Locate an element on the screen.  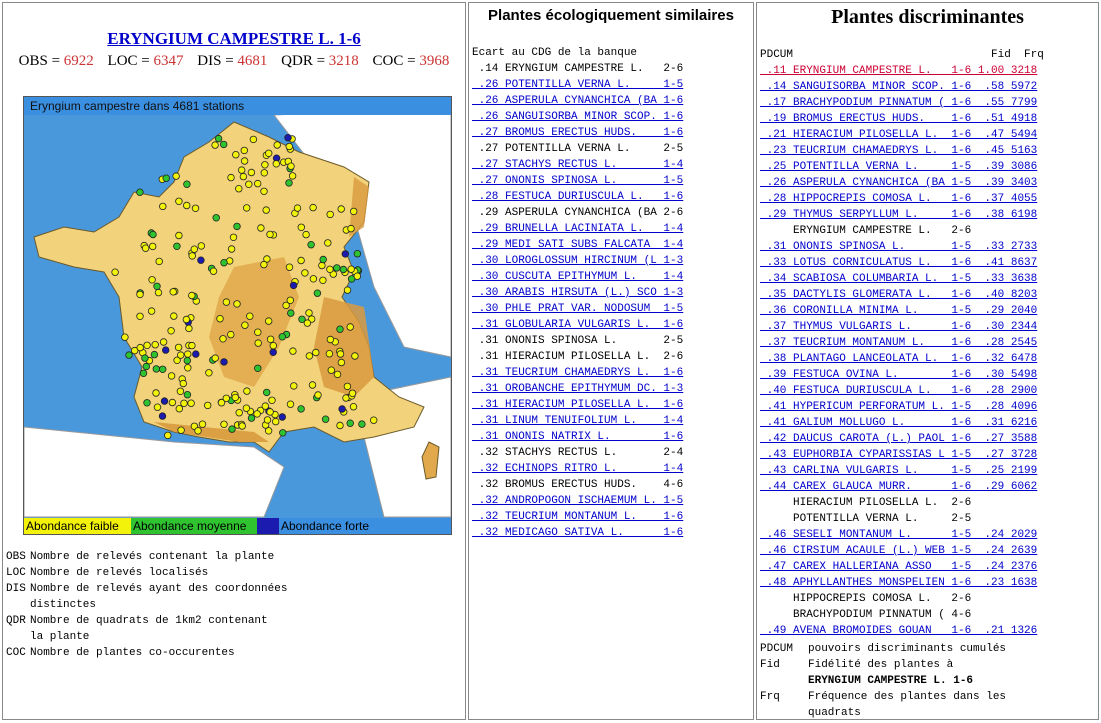
similar-row: .27 ONONIS SPINOSA L. 1-5 is located at coordinates (611, 181).